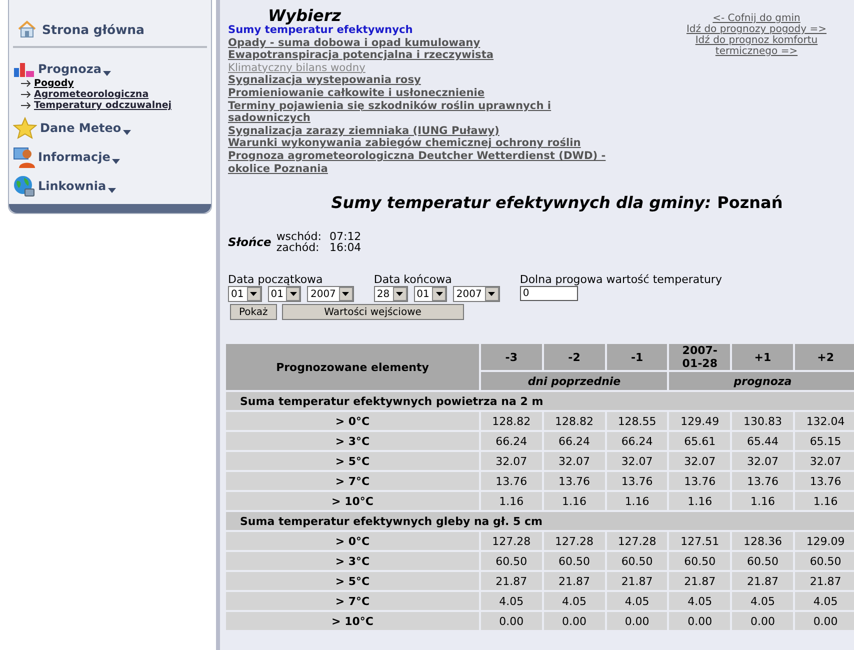  I want to click on column-group-header: prognoza, so click(761, 381).